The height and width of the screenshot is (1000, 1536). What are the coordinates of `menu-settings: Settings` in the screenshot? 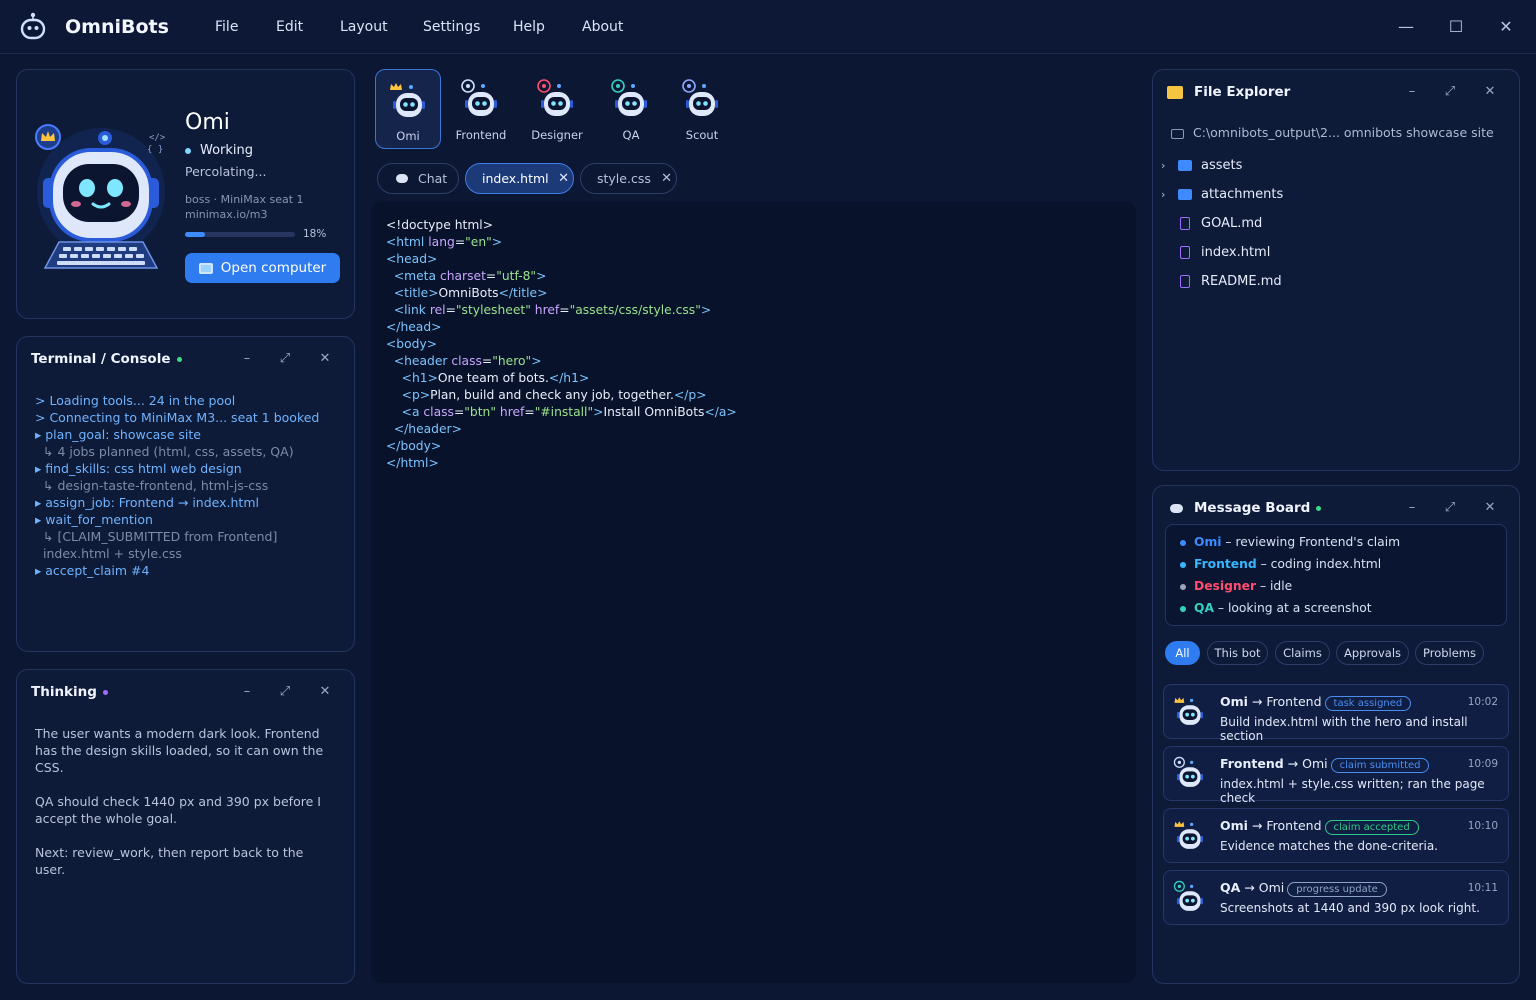 It's located at (451, 27).